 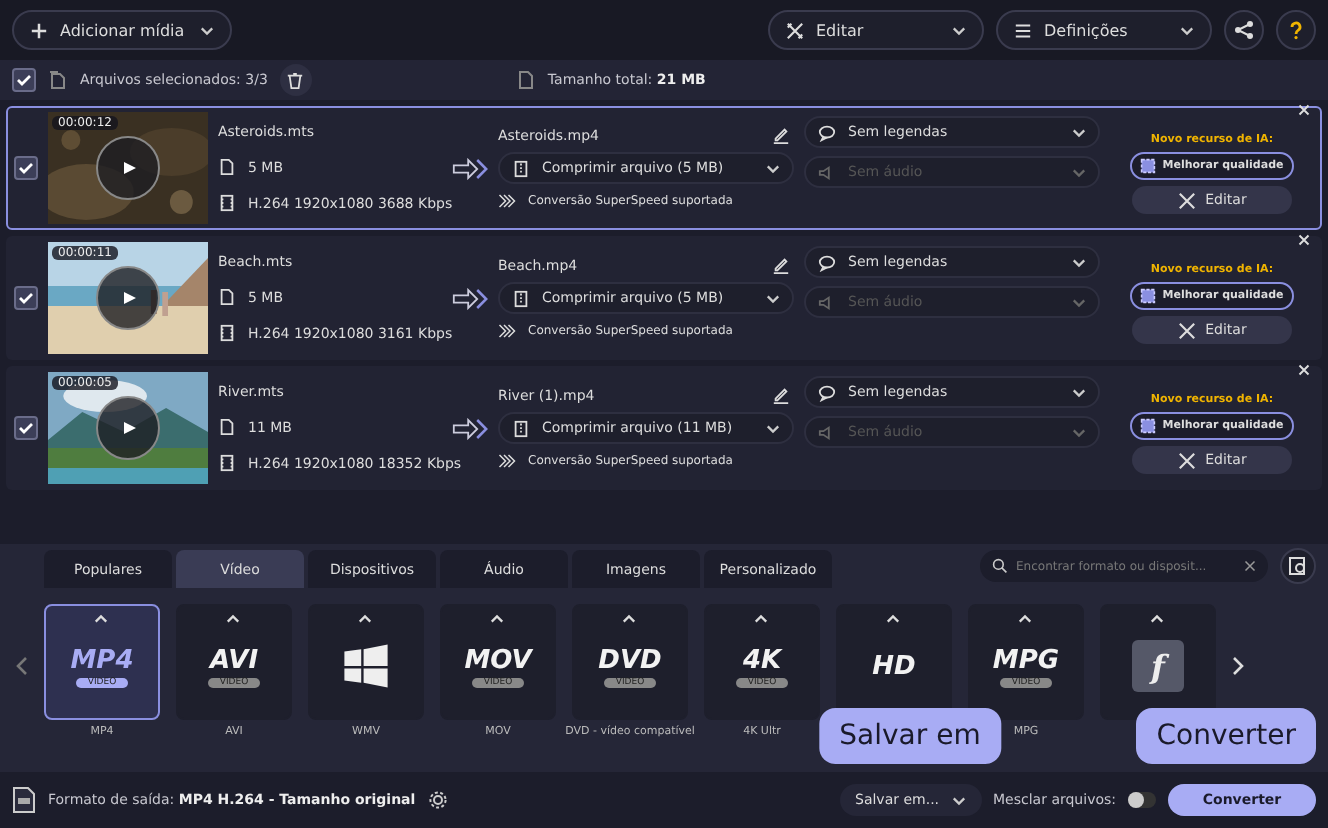 I want to click on format-logo: DVD, so click(x=630, y=660).